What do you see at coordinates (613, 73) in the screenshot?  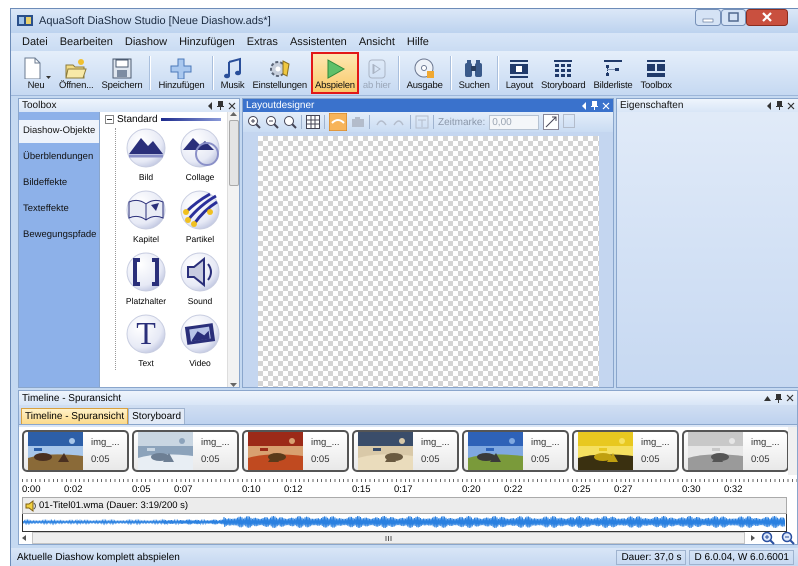 I see `toolbar-button: Bilderliste` at bounding box center [613, 73].